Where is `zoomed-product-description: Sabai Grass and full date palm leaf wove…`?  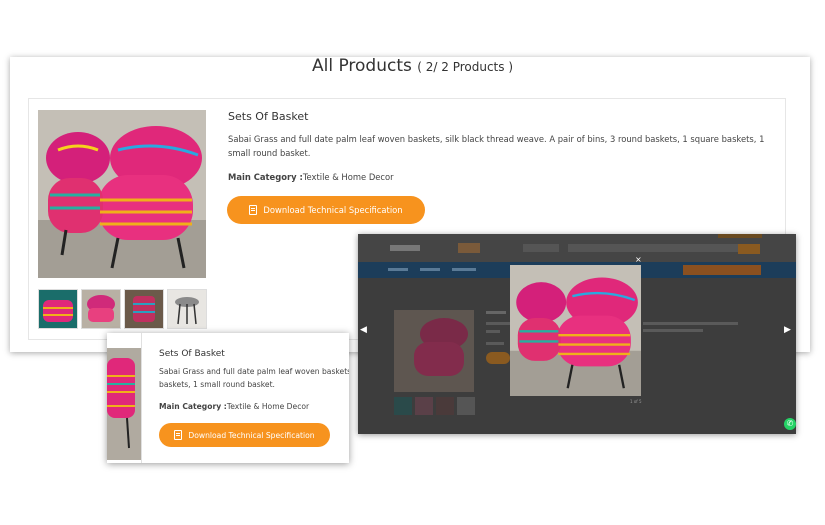
zoomed-product-description: Sabai Grass and full date palm leaf wove… is located at coordinates (254, 380).